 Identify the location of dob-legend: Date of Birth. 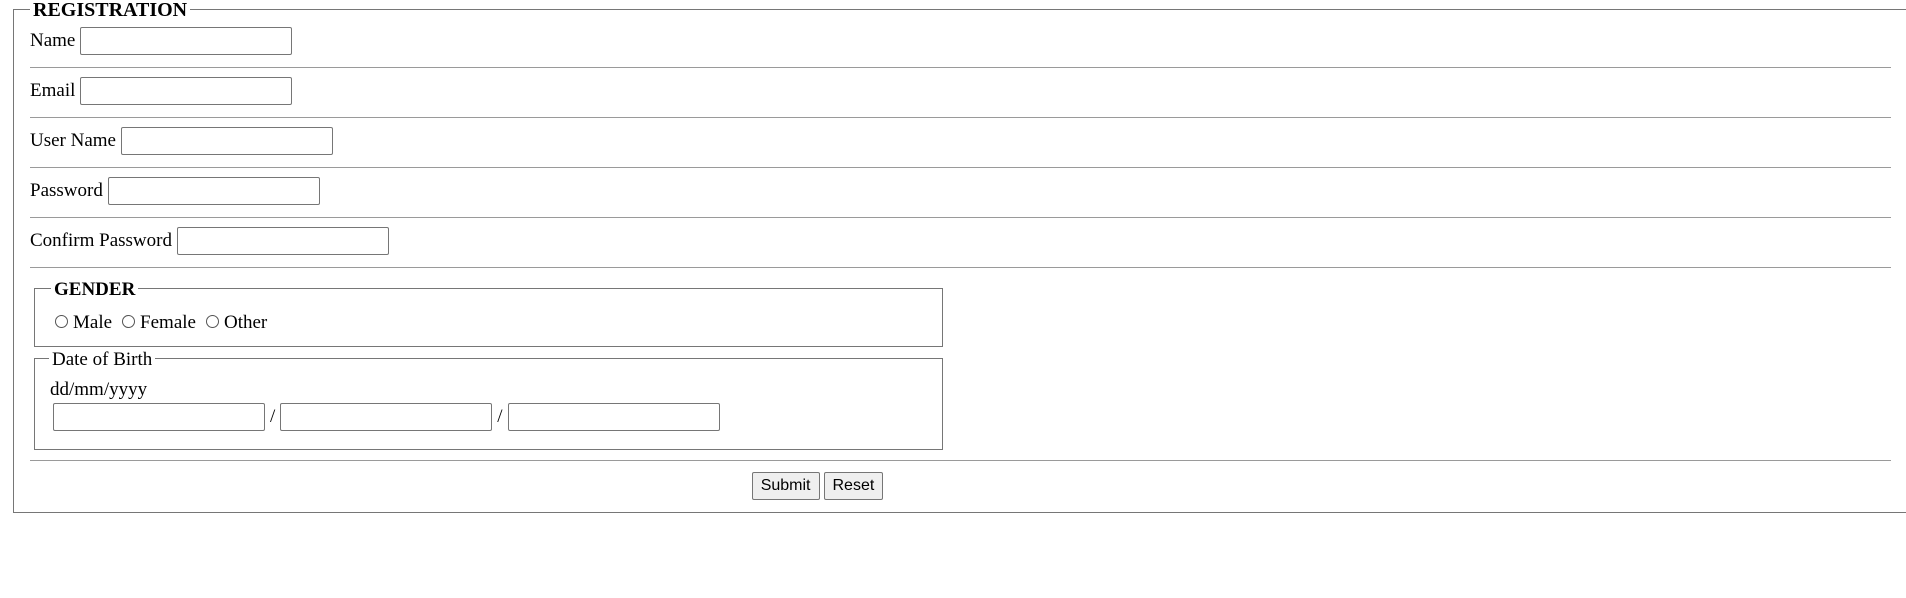
(102, 359).